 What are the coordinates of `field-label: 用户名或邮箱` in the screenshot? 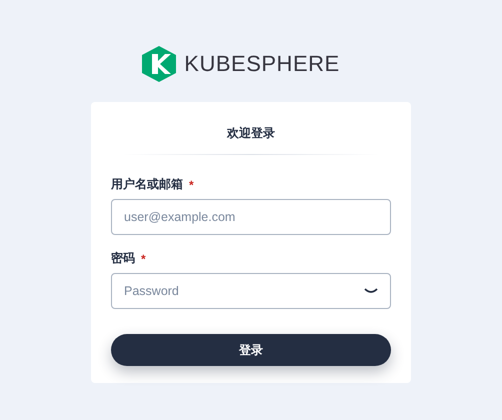 It's located at (147, 184).